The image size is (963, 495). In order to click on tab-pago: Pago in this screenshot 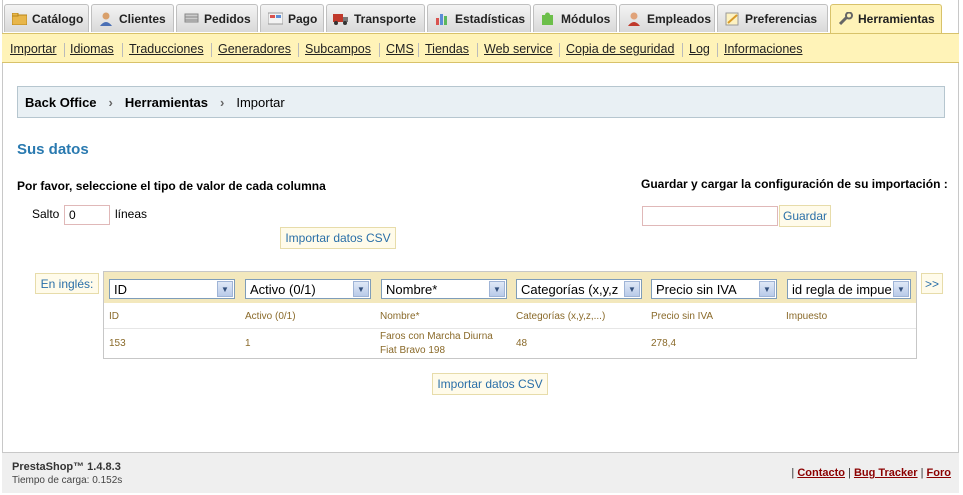, I will do `click(292, 18)`.